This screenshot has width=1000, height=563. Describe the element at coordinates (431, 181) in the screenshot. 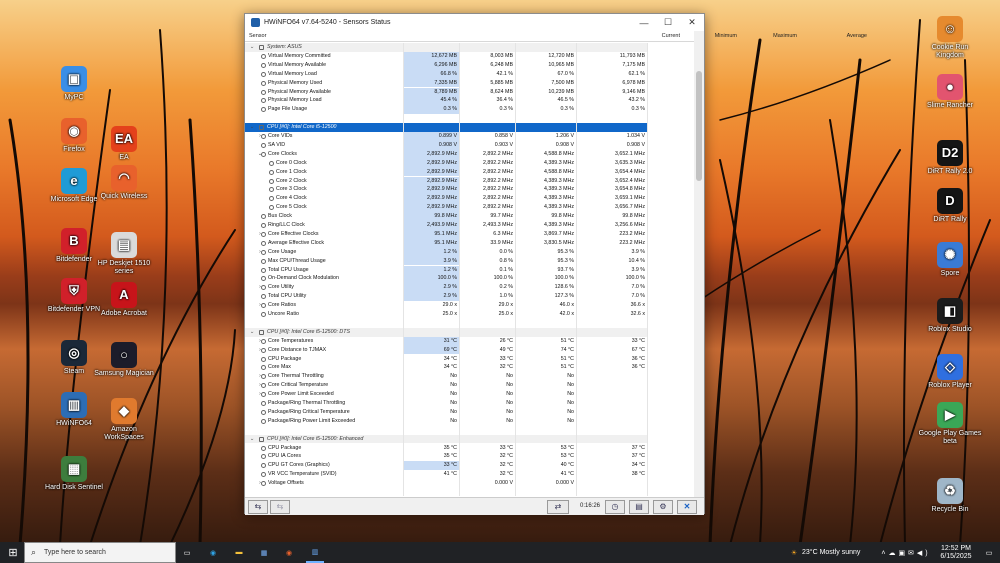

I see `current-value: 2,892.9 MHz` at that location.